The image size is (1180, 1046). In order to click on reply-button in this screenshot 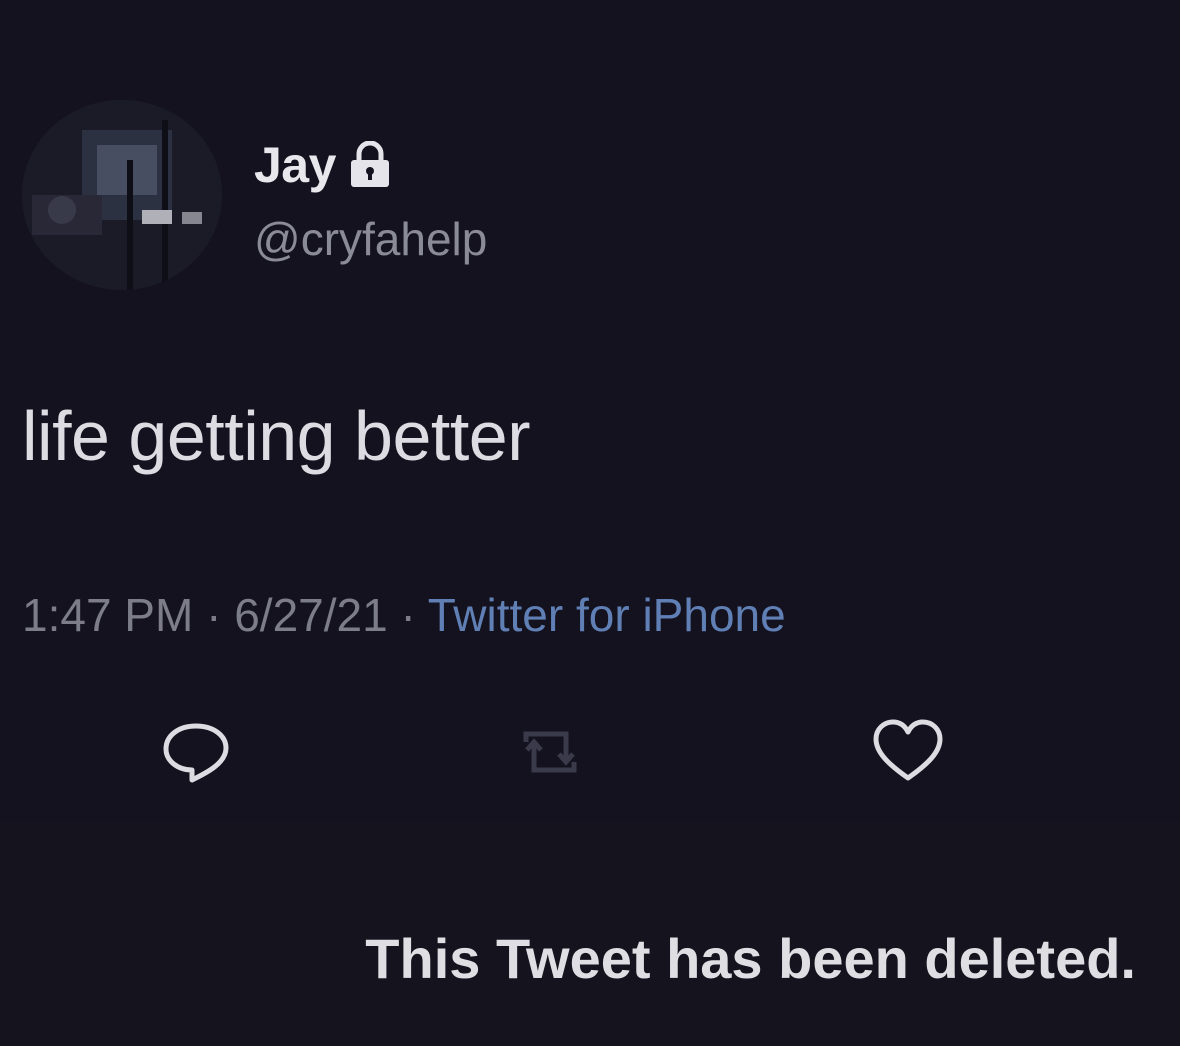, I will do `click(196, 752)`.